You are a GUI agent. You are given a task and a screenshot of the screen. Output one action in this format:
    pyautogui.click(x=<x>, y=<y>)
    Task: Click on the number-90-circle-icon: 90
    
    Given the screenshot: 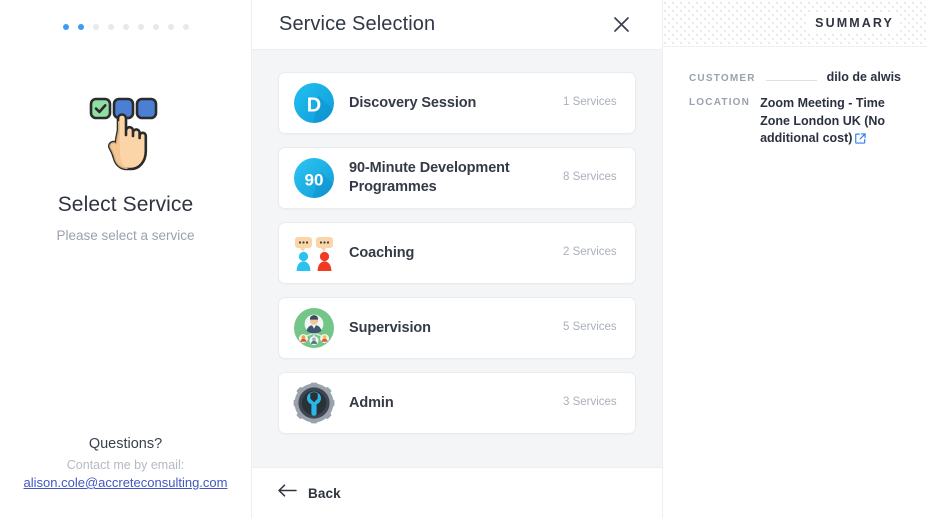 What is the action you would take?
    pyautogui.click(x=314, y=178)
    